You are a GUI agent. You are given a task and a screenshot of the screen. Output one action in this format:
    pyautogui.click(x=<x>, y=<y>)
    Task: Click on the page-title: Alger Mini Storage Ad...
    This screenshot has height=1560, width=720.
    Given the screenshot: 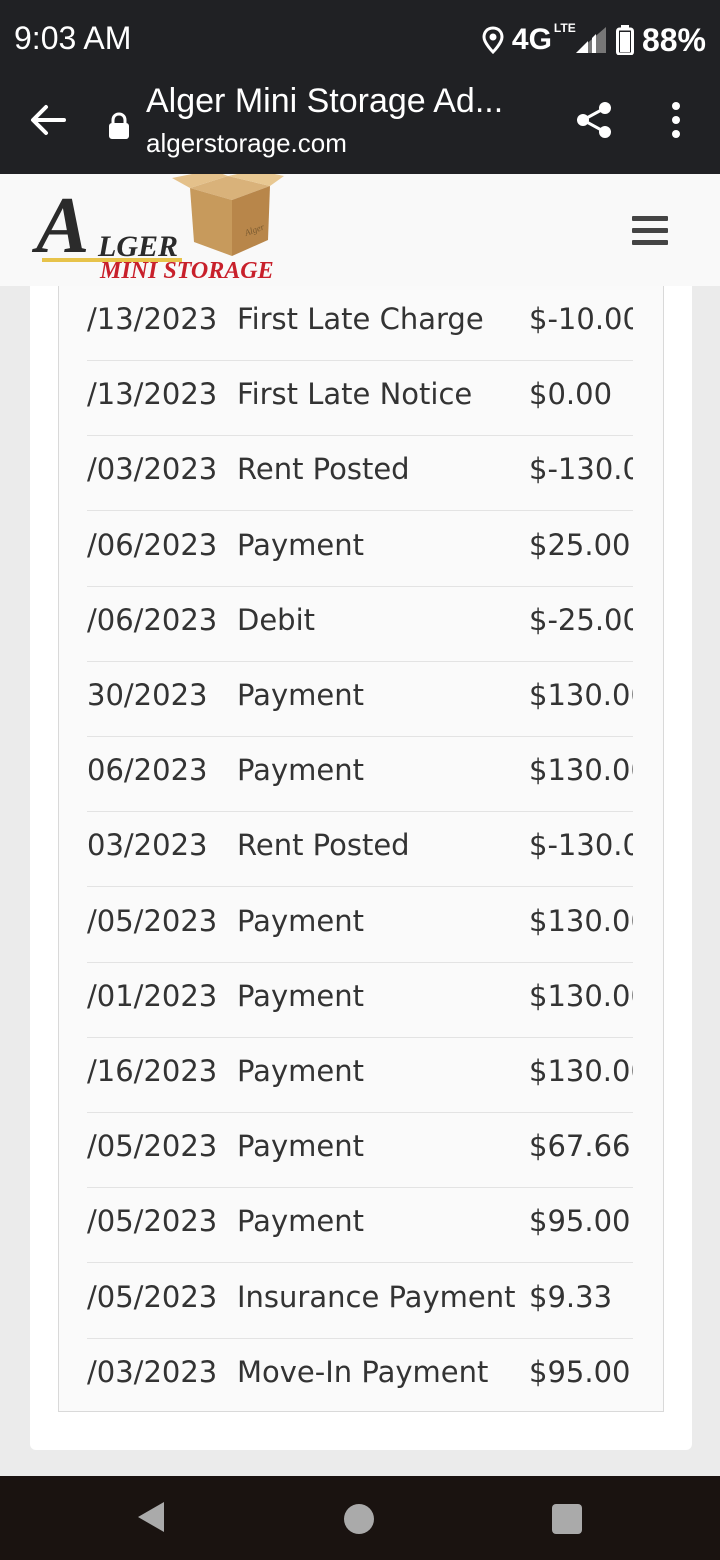 What is the action you would take?
    pyautogui.click(x=336, y=101)
    